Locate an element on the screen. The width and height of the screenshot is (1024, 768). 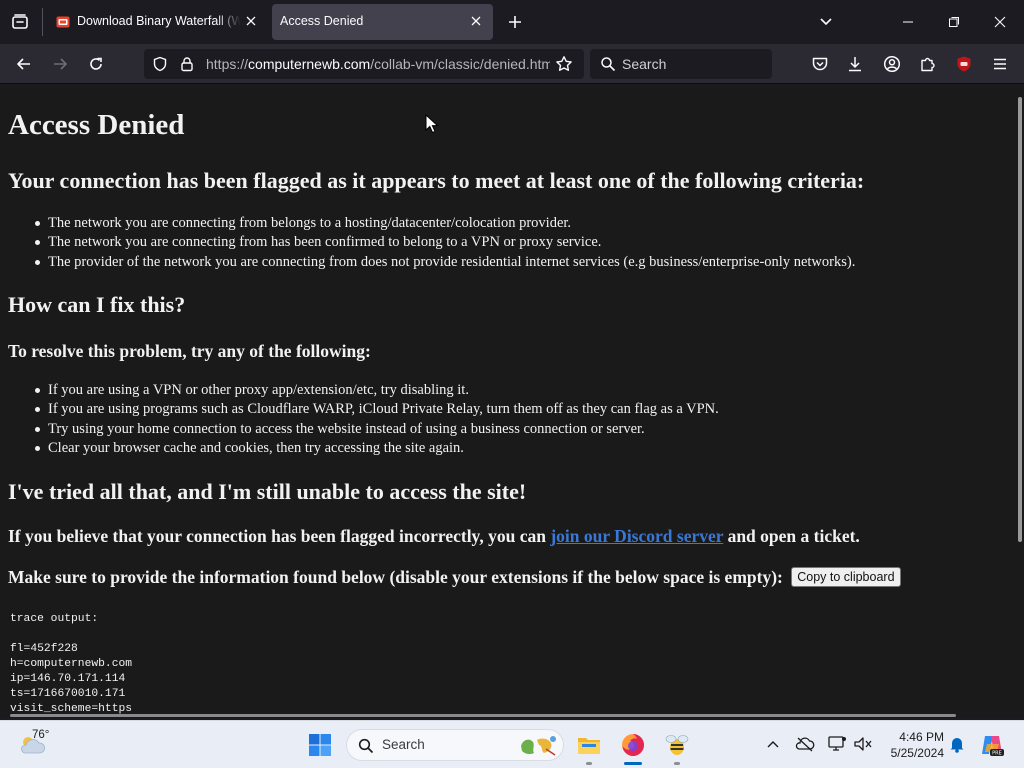
display-network-icon is located at coordinates (837, 744).